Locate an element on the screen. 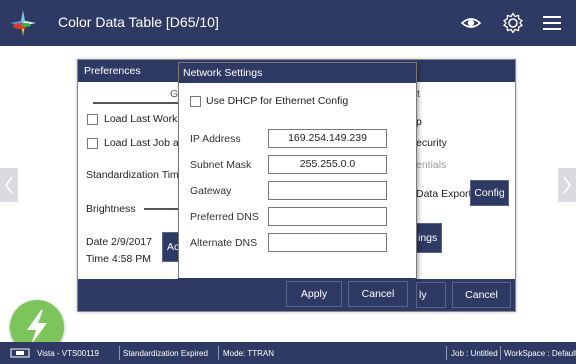 This screenshot has width=576, height=364. settings-button: ings is located at coordinates (429, 238).